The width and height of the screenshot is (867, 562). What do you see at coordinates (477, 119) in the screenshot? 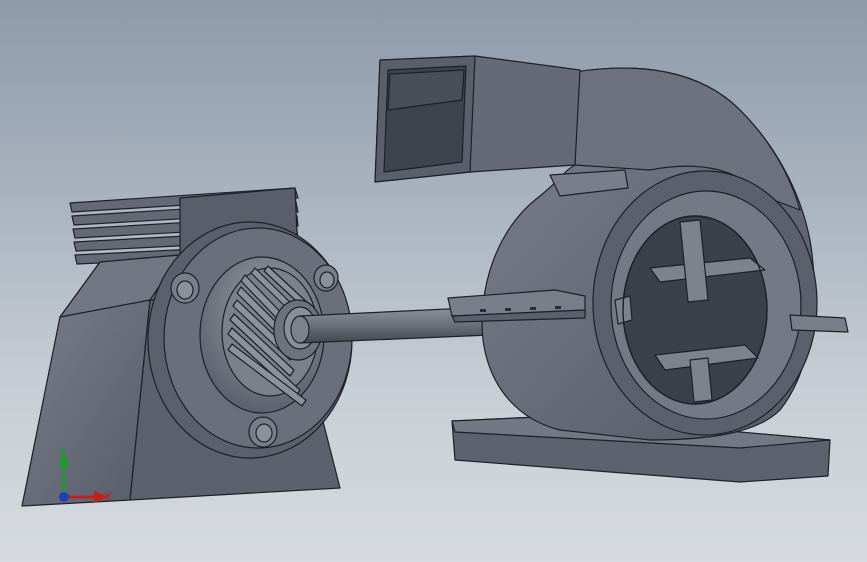
I see `outlet-duct` at bounding box center [477, 119].